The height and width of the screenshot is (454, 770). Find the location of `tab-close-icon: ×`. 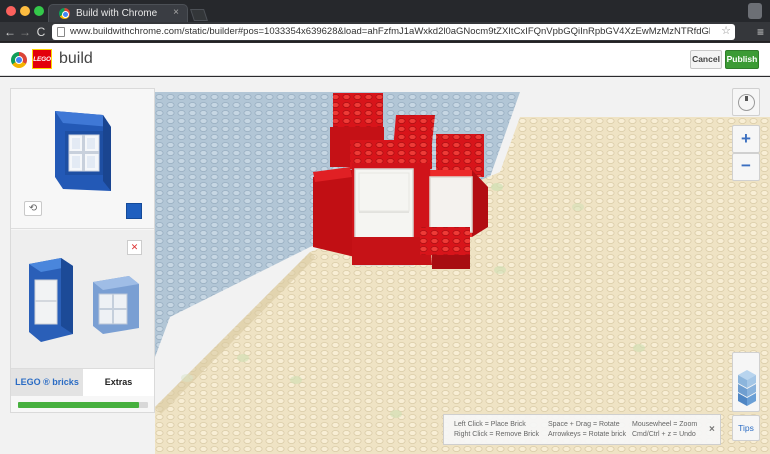

tab-close-icon: × is located at coordinates (176, 12).